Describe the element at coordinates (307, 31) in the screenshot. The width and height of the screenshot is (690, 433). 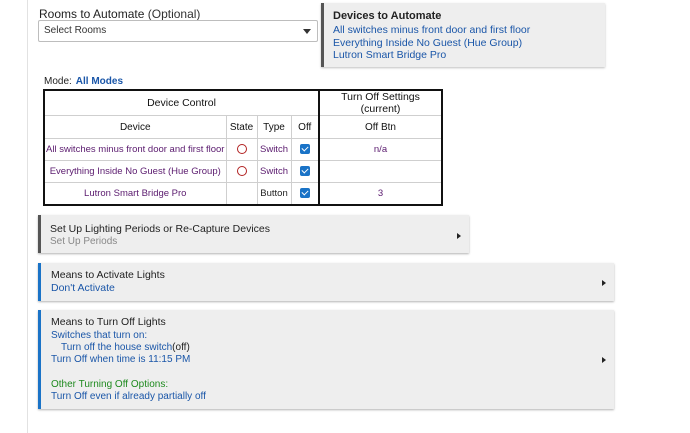
I see `chevron-down-icon` at that location.